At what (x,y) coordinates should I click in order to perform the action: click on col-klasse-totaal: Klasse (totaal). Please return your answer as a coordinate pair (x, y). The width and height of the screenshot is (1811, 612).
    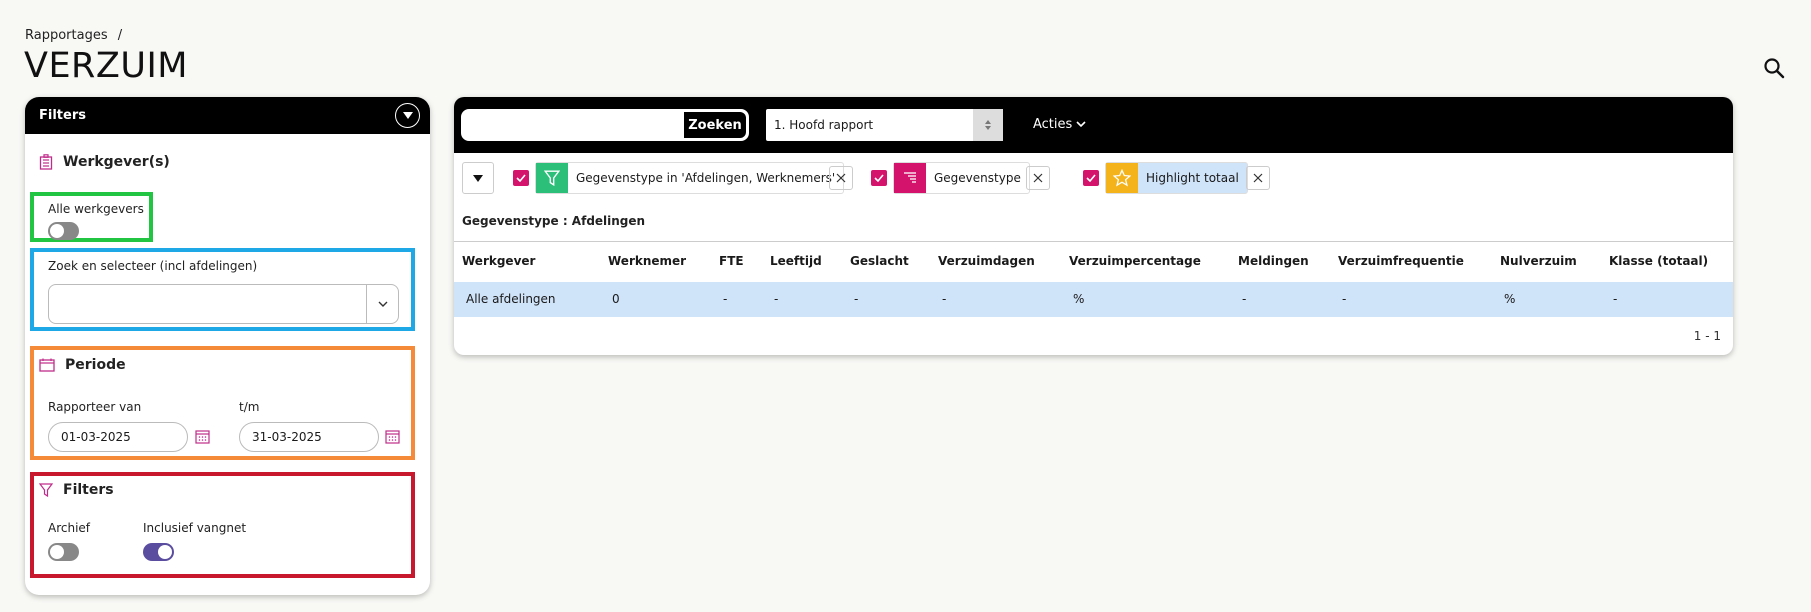
    Looking at the image, I should click on (1658, 261).